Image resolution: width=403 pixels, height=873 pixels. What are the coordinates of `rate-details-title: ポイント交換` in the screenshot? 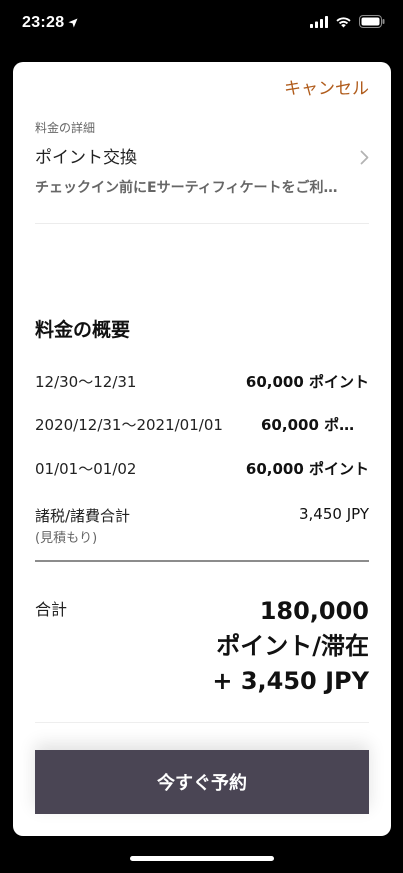 It's located at (86, 158).